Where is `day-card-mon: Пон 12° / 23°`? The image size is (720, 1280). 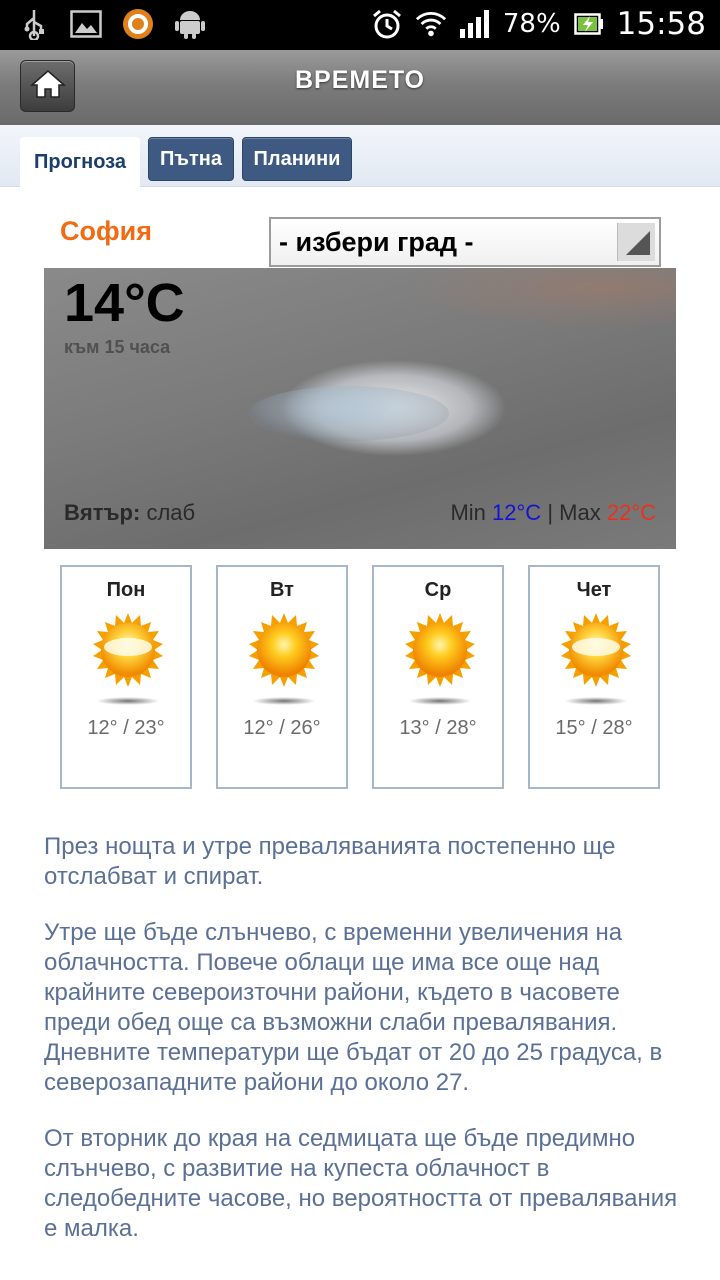
day-card-mon: Пон 12° / 23° is located at coordinates (126, 677).